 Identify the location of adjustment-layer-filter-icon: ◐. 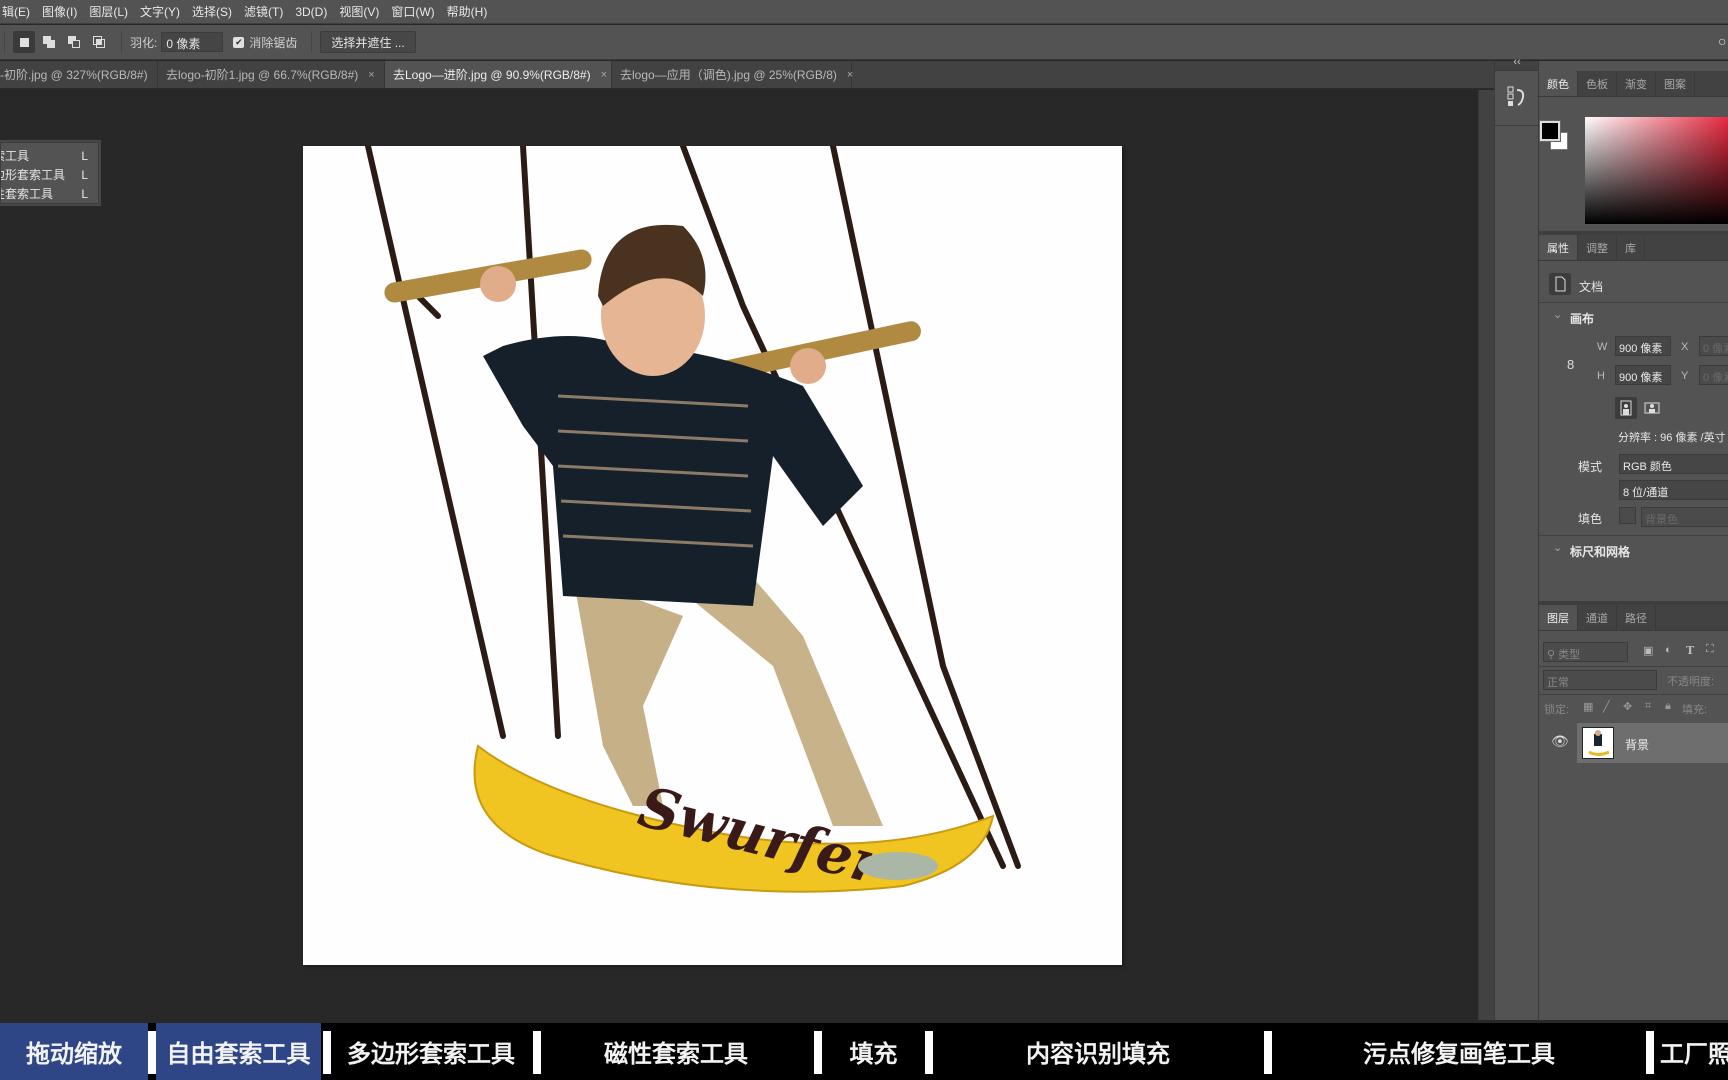
(1668, 650).